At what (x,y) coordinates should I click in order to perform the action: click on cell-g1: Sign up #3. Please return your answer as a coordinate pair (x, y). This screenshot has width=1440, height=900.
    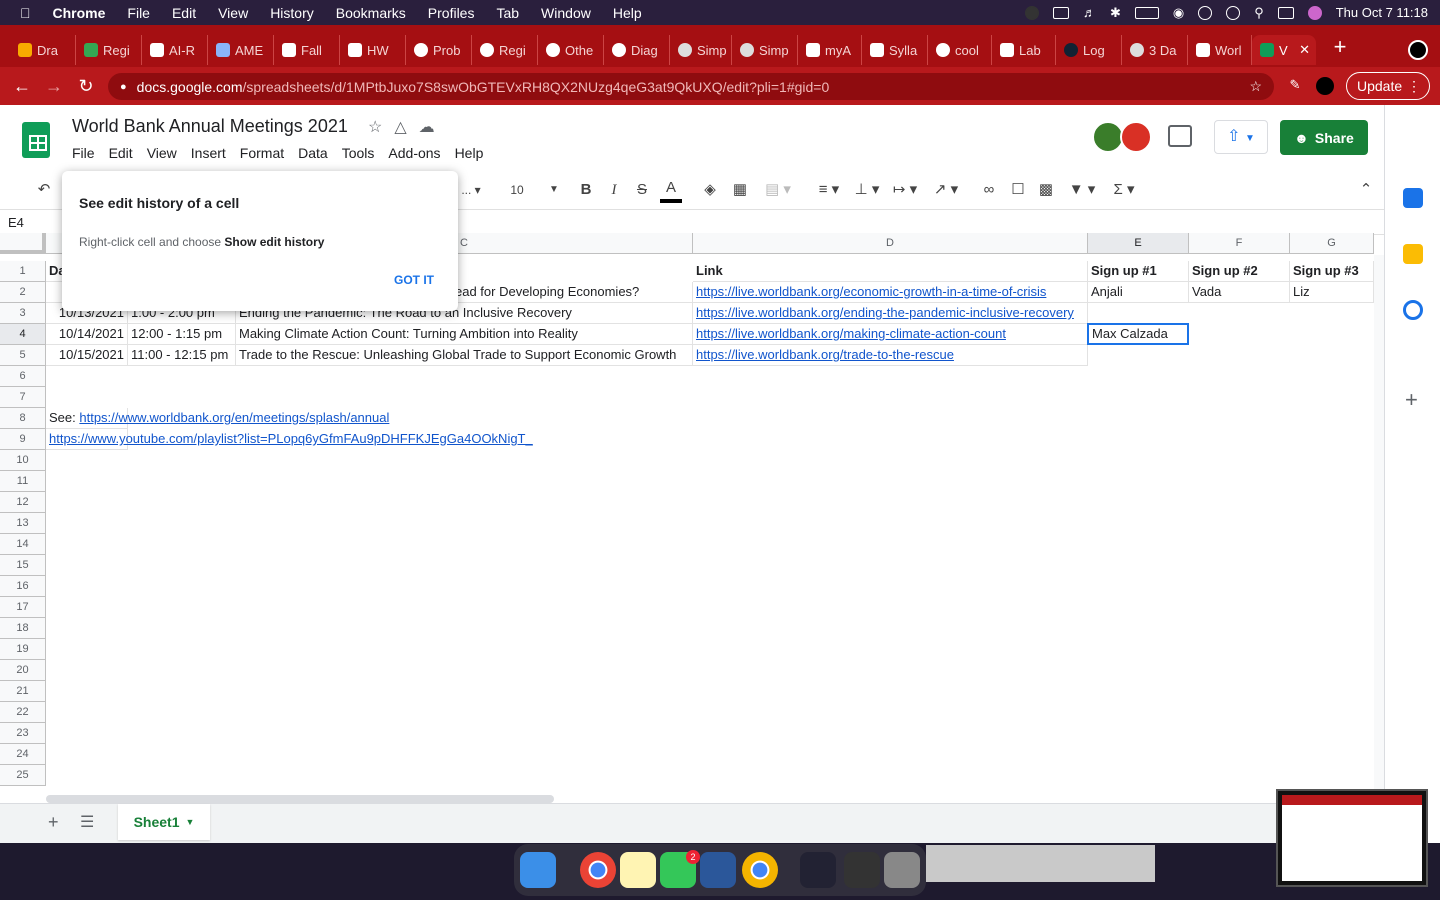
    Looking at the image, I should click on (1332, 271).